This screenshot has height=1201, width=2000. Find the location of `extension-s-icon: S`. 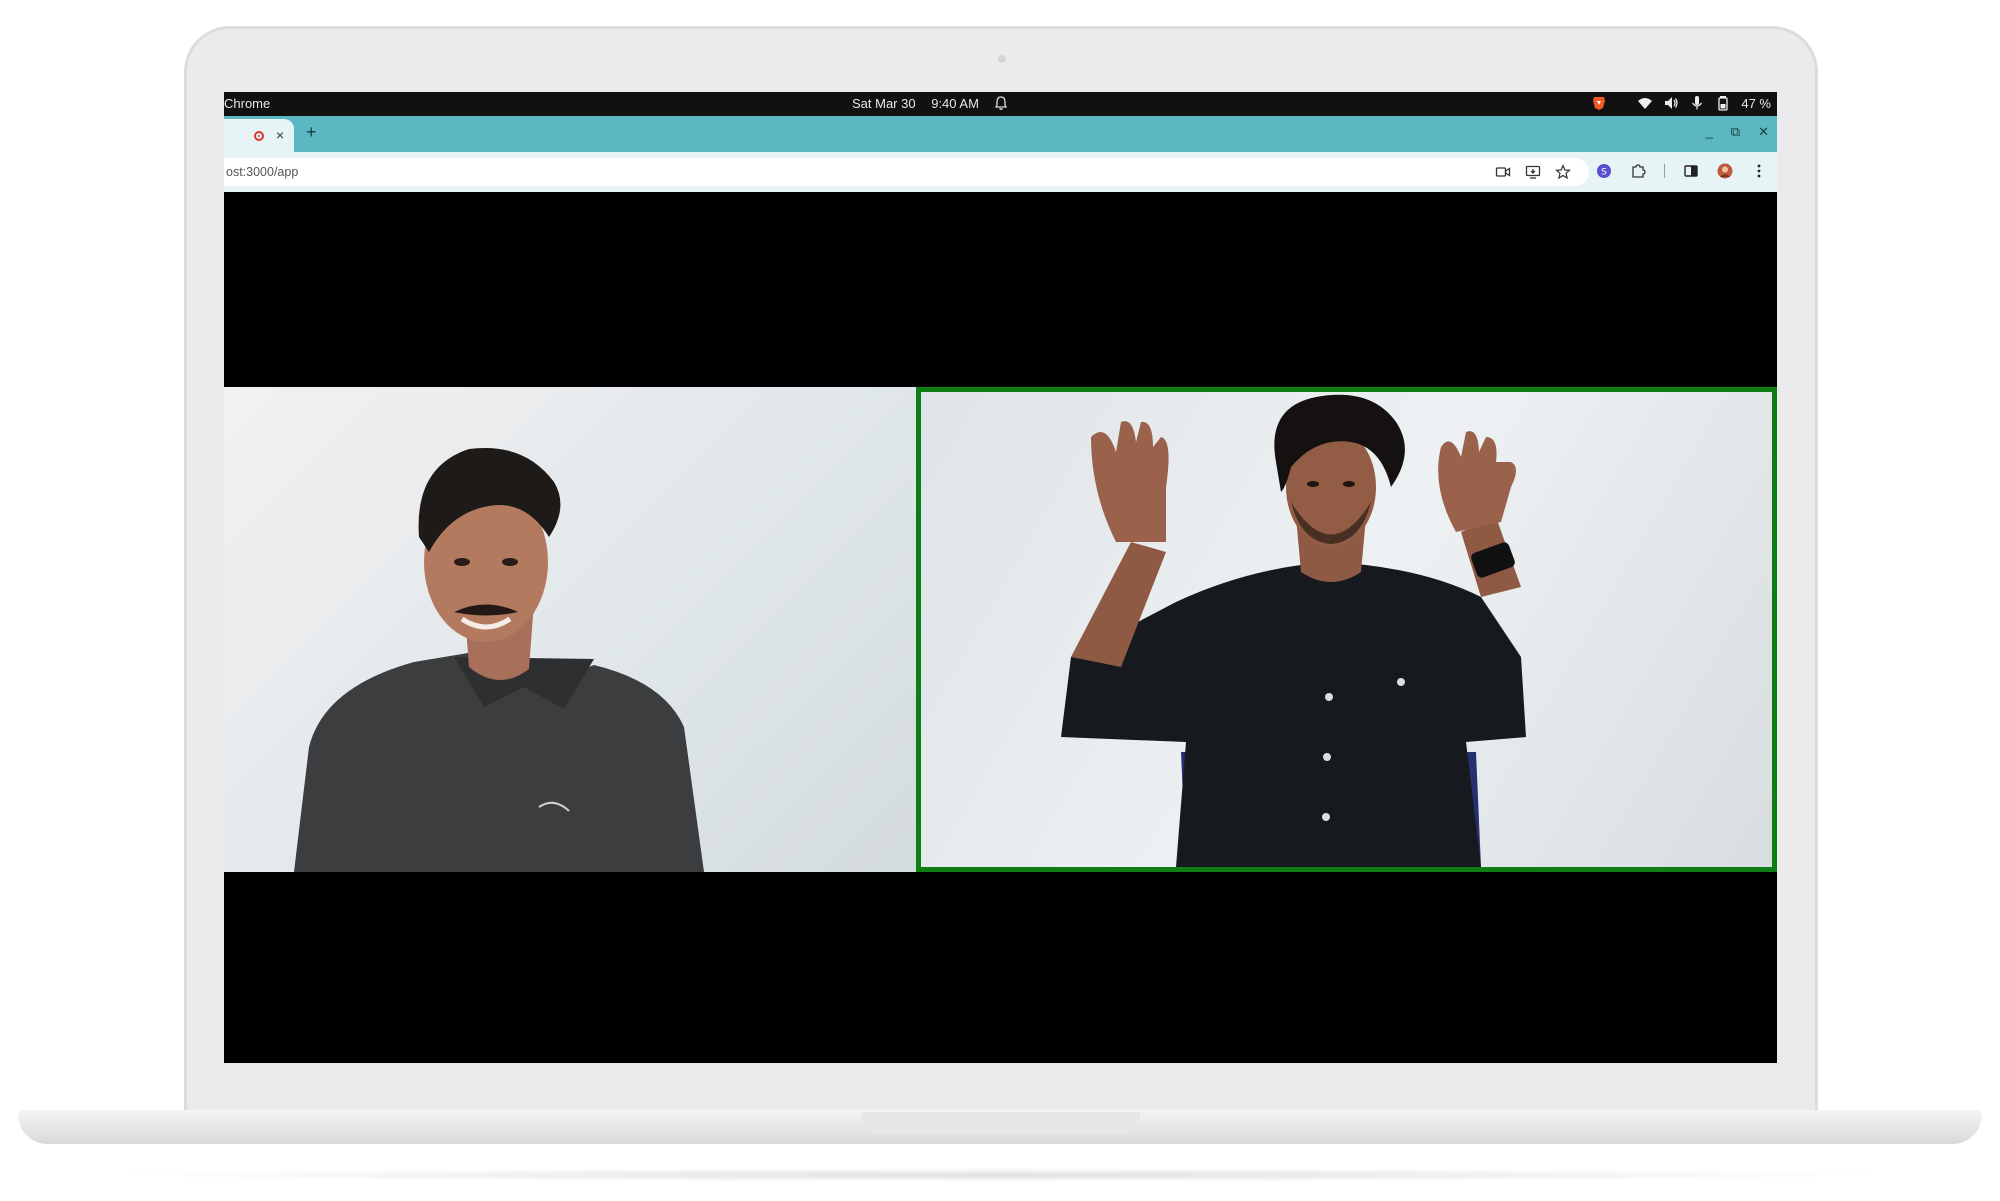

extension-s-icon: S is located at coordinates (1604, 171).